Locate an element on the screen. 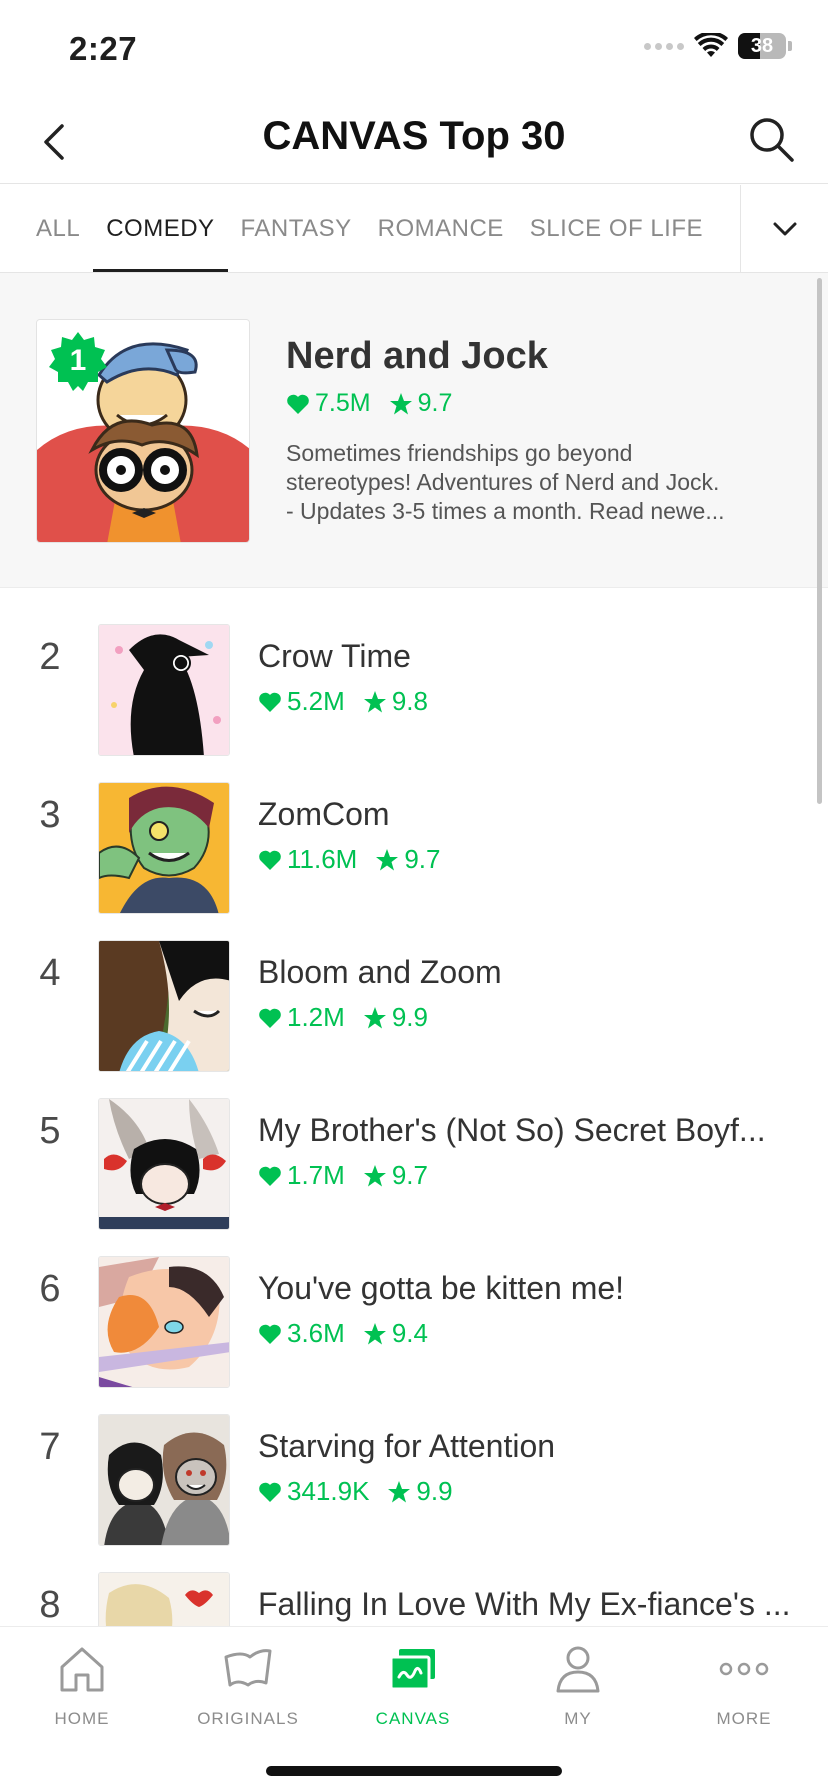 The width and height of the screenshot is (828, 1792). nav-my: MY is located at coordinates (578, 1696).